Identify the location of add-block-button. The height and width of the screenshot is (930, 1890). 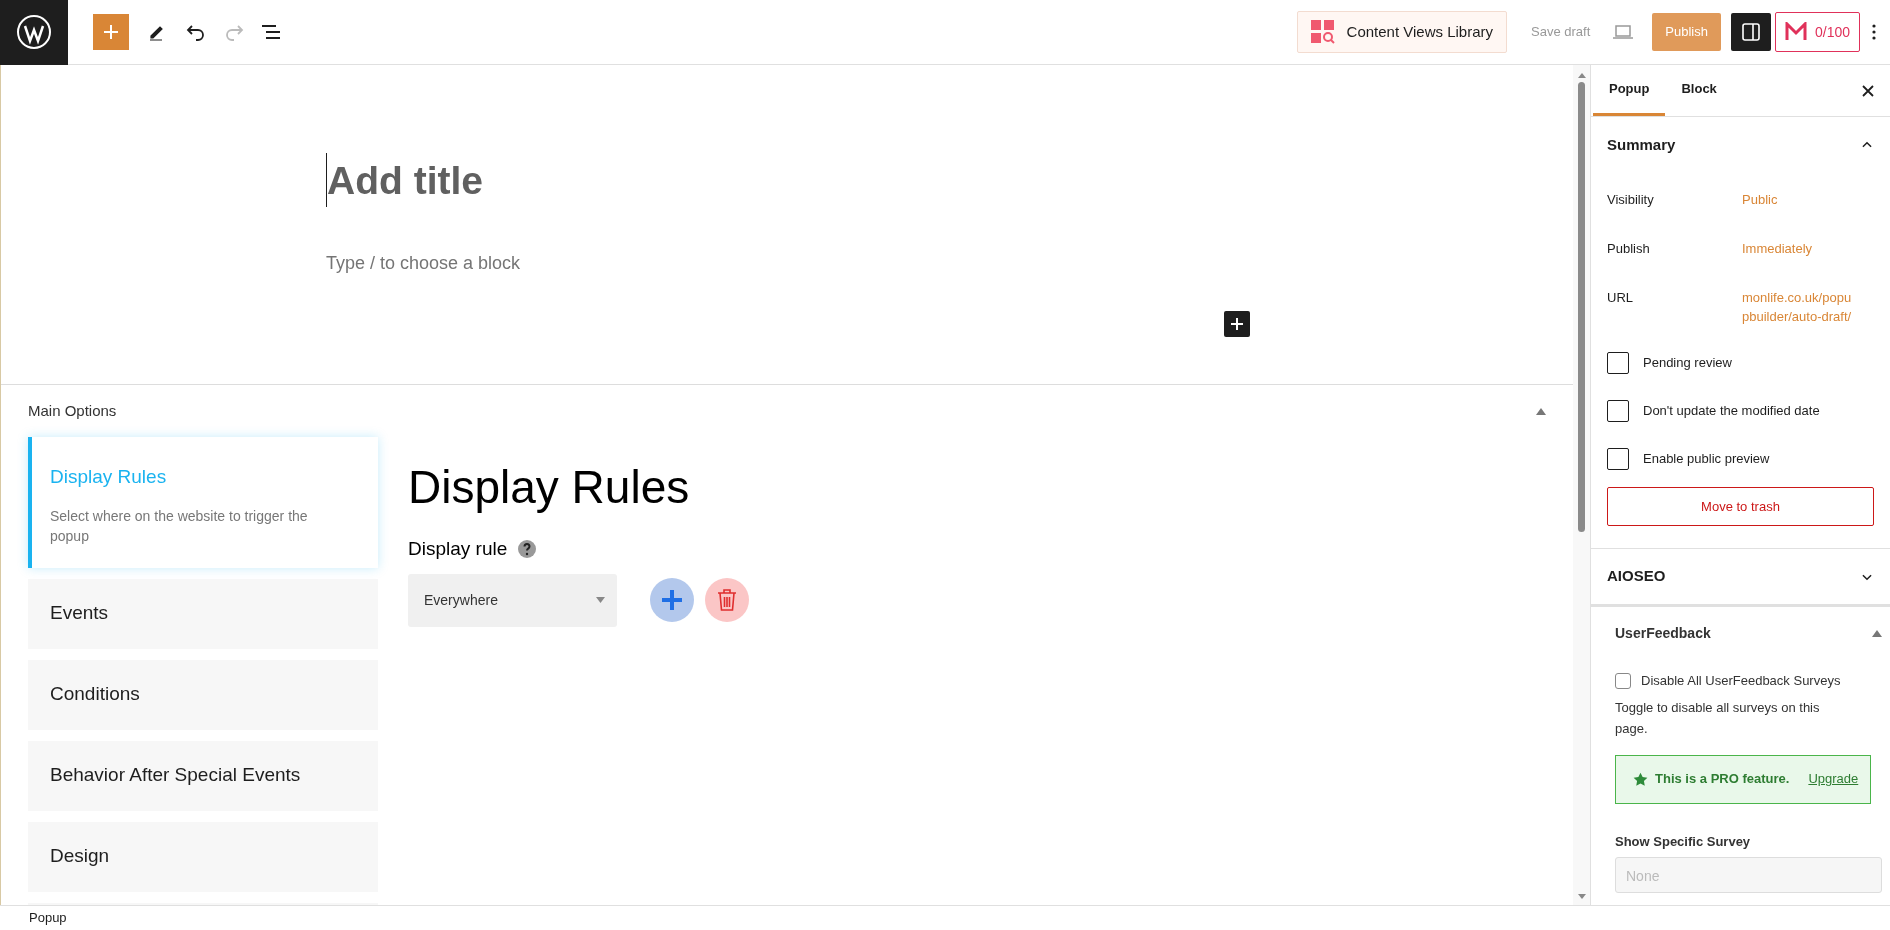
(111, 32).